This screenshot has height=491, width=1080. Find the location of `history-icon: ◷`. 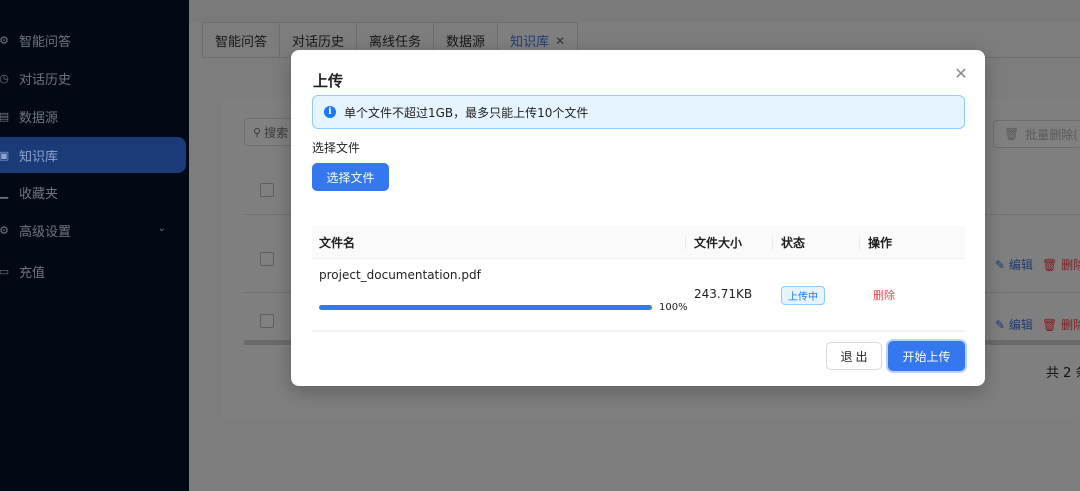

history-icon: ◷ is located at coordinates (4, 78).